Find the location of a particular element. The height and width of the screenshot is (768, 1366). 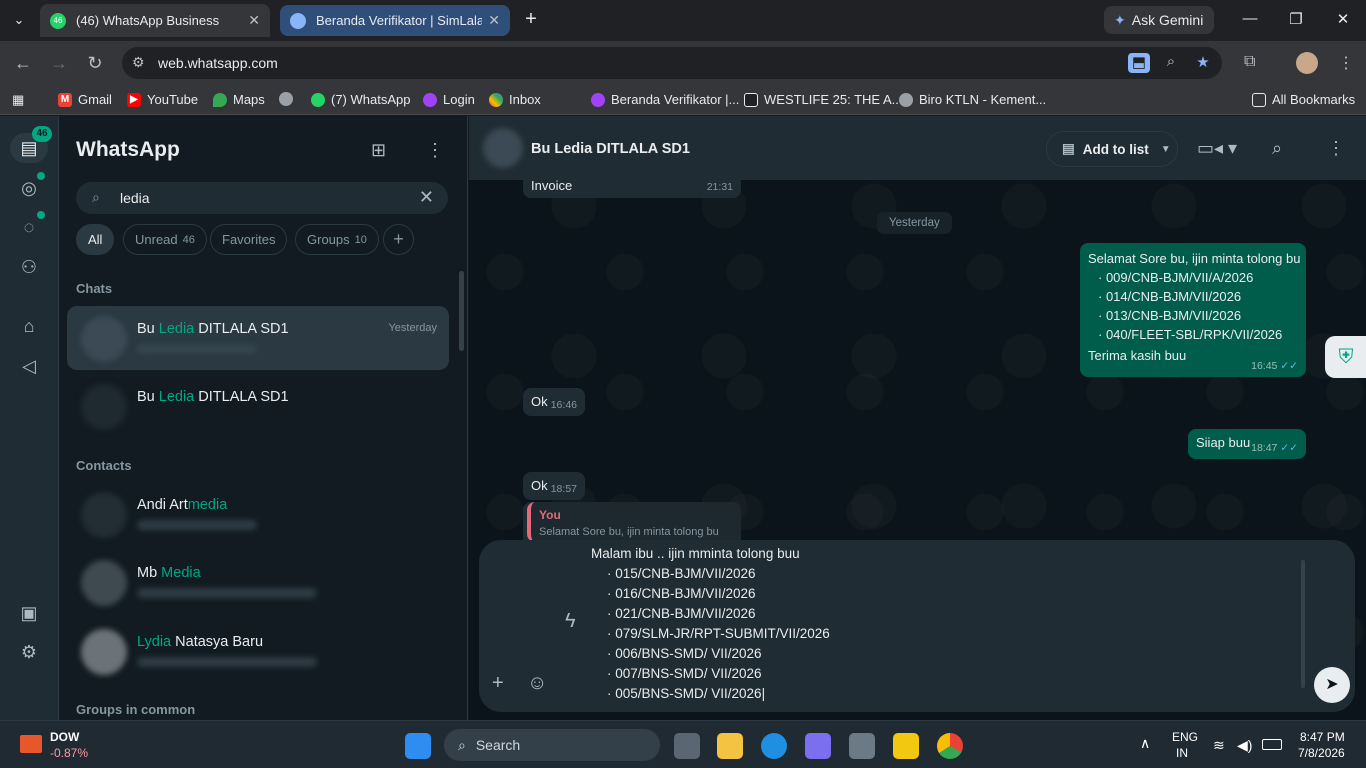

search-icon: ⌕ is located at coordinates (1277, 148).